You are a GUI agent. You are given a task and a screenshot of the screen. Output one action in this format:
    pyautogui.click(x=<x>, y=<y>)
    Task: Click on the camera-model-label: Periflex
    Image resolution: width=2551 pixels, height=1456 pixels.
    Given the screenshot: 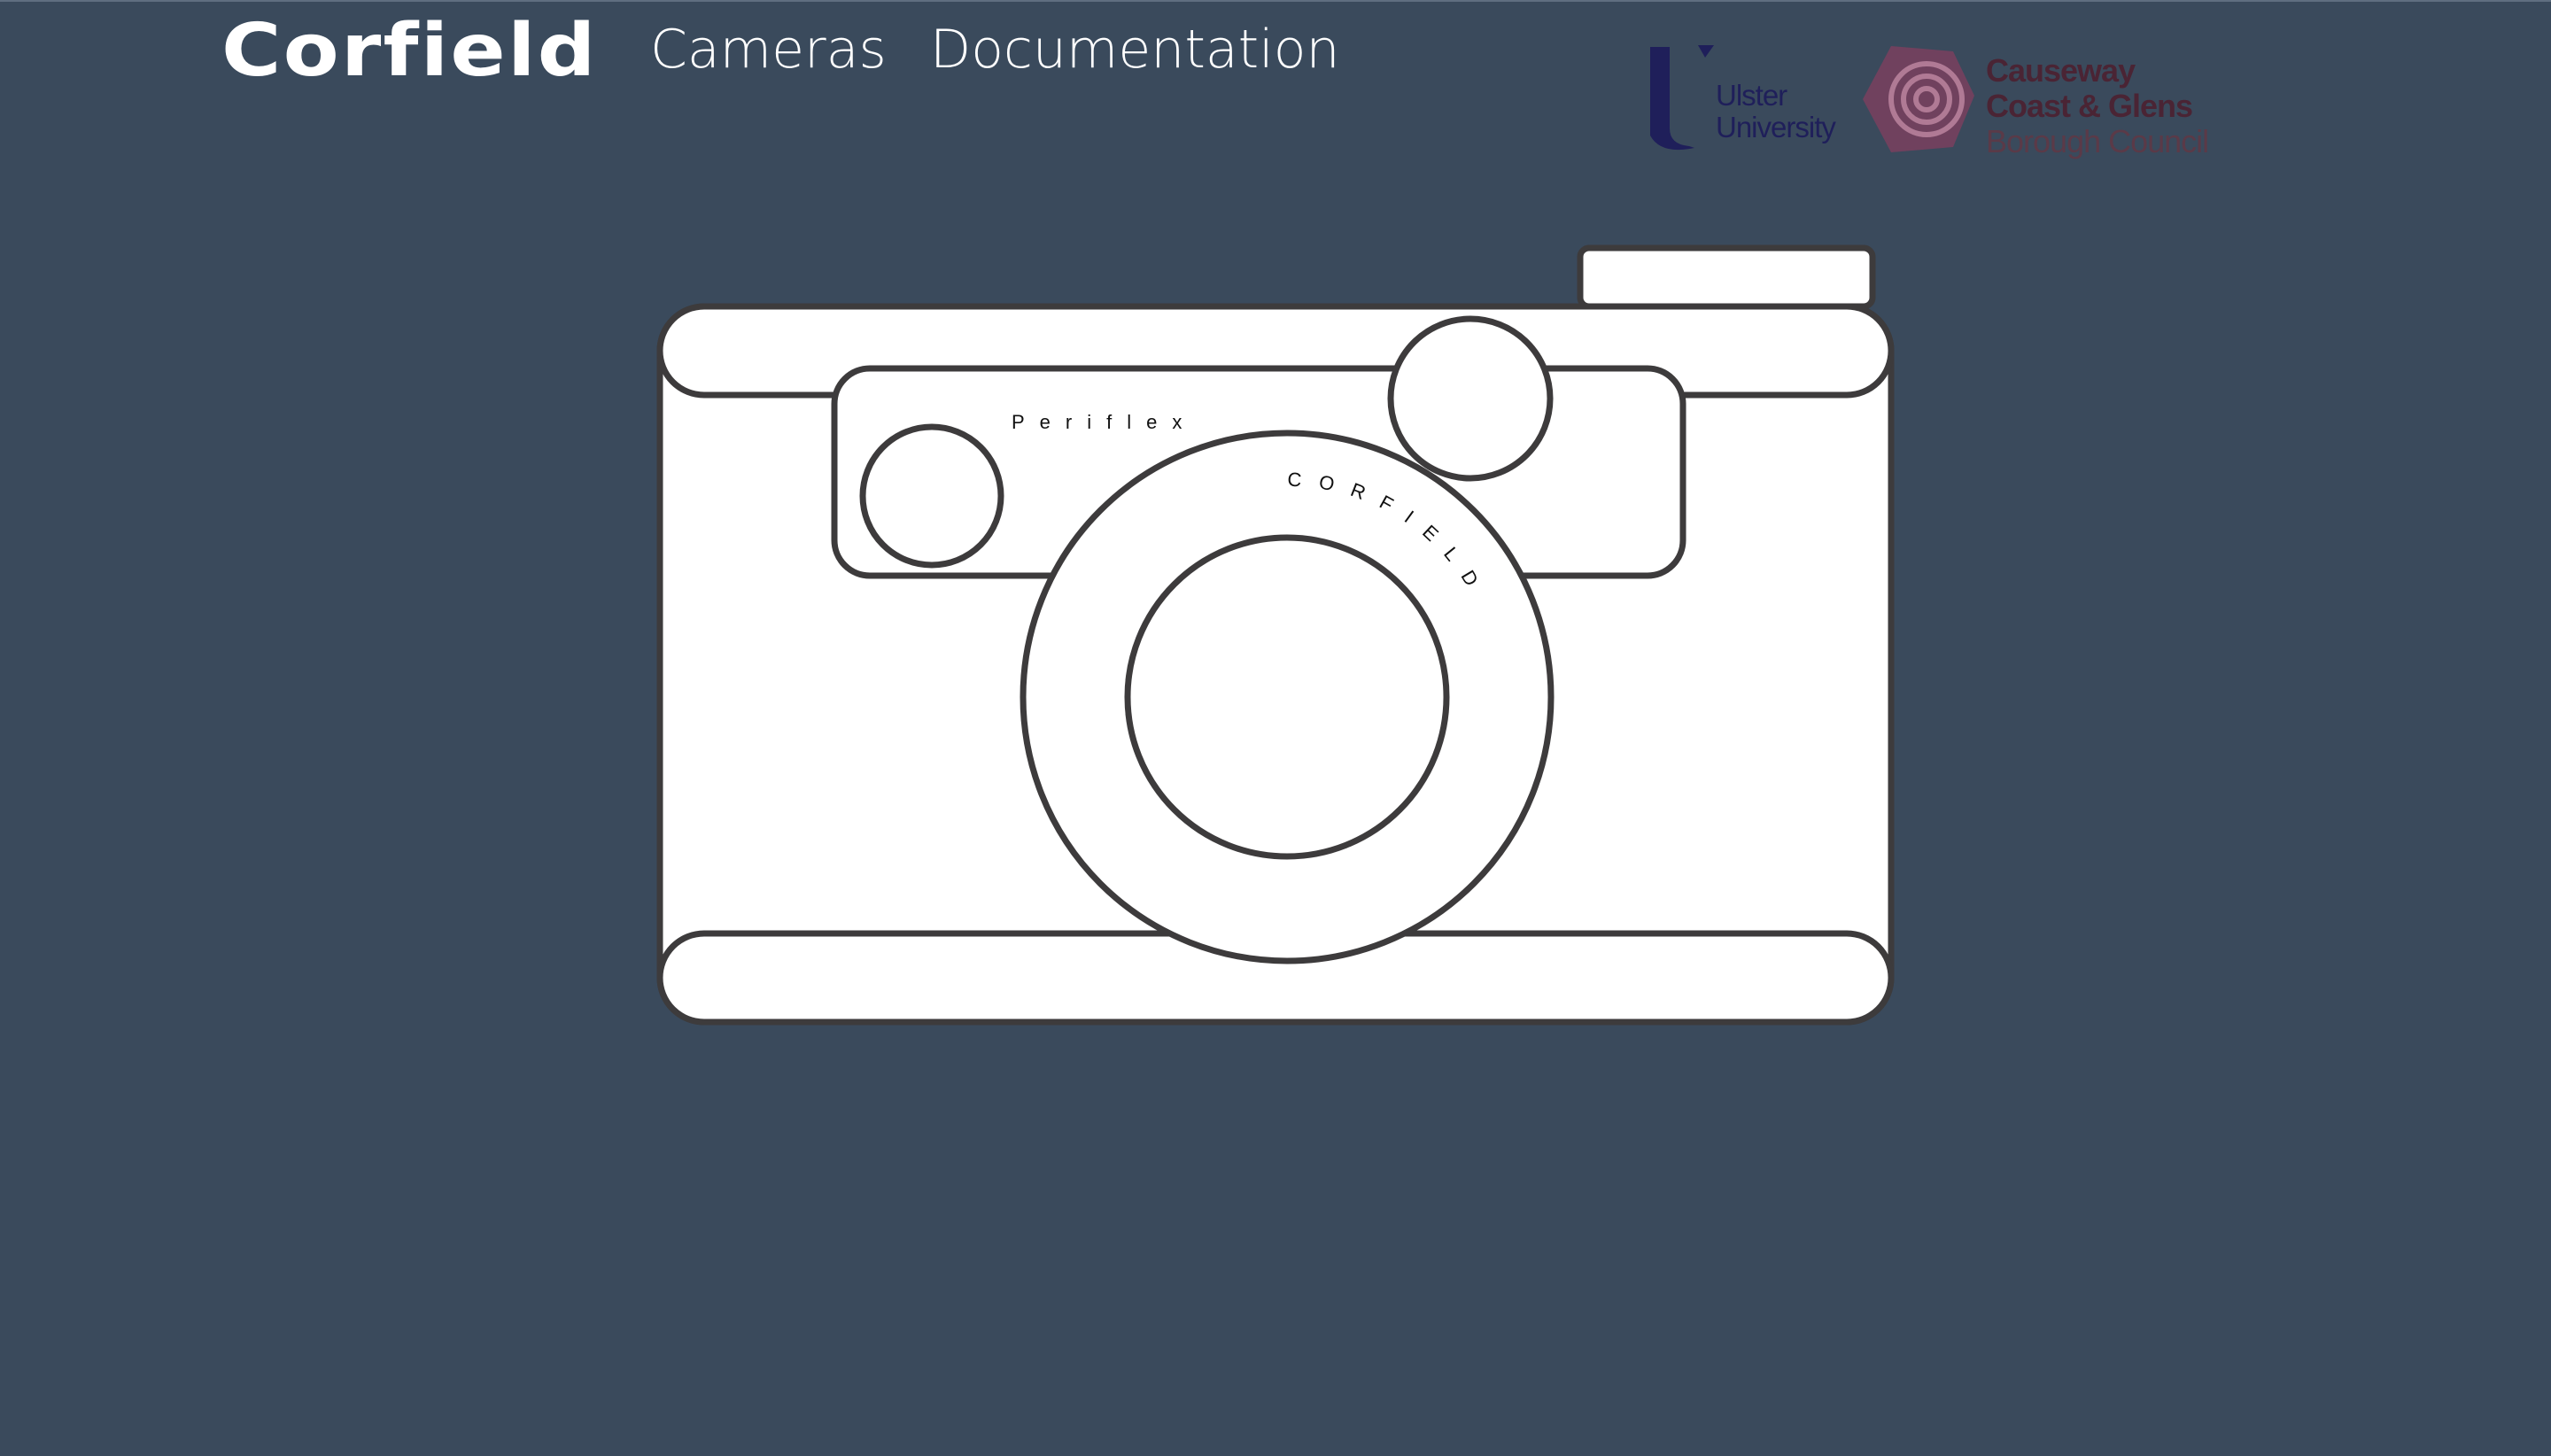 What is the action you would take?
    pyautogui.click(x=1104, y=422)
    